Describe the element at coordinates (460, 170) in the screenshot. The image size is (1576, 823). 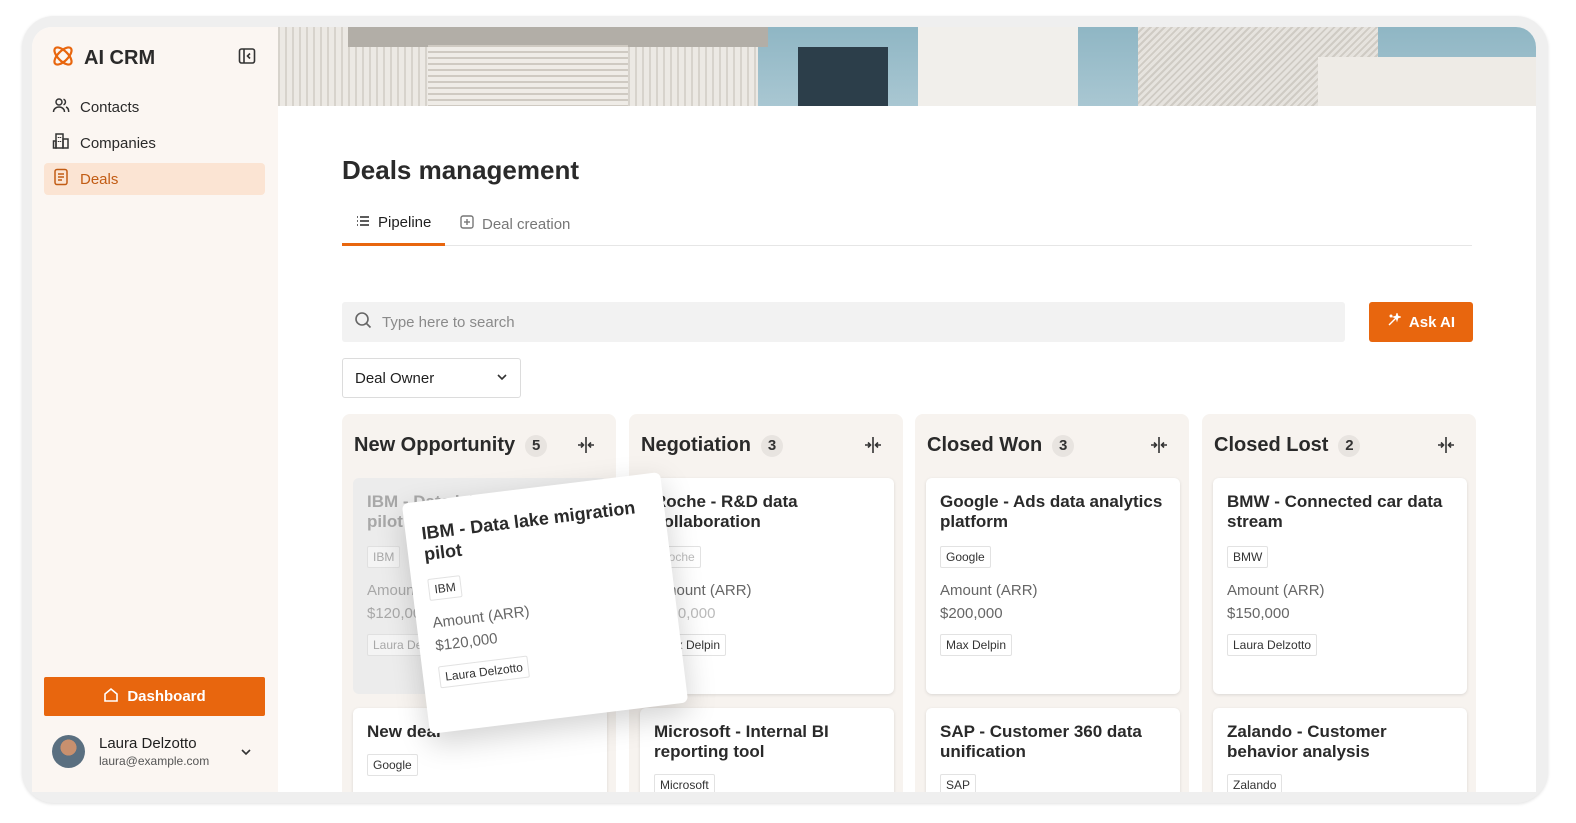
I see `page-title: Deals management` at that location.